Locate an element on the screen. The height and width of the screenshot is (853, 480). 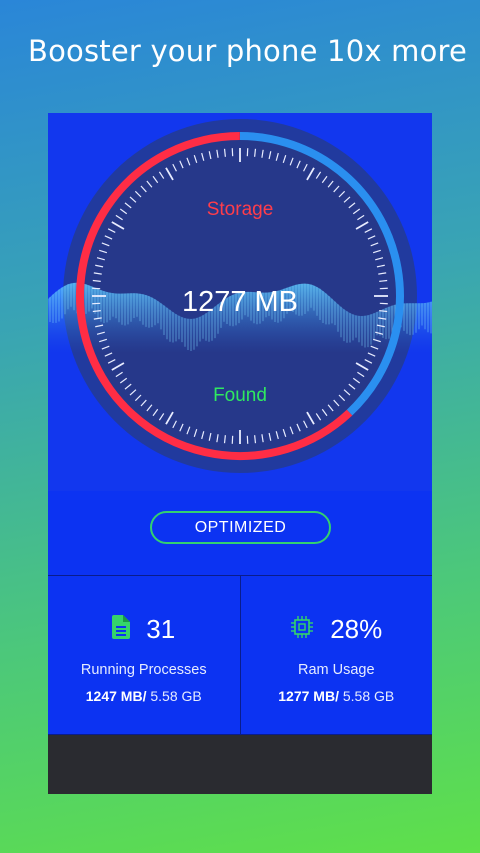
headline: Booster your phone 10x more is located at coordinates (248, 51).